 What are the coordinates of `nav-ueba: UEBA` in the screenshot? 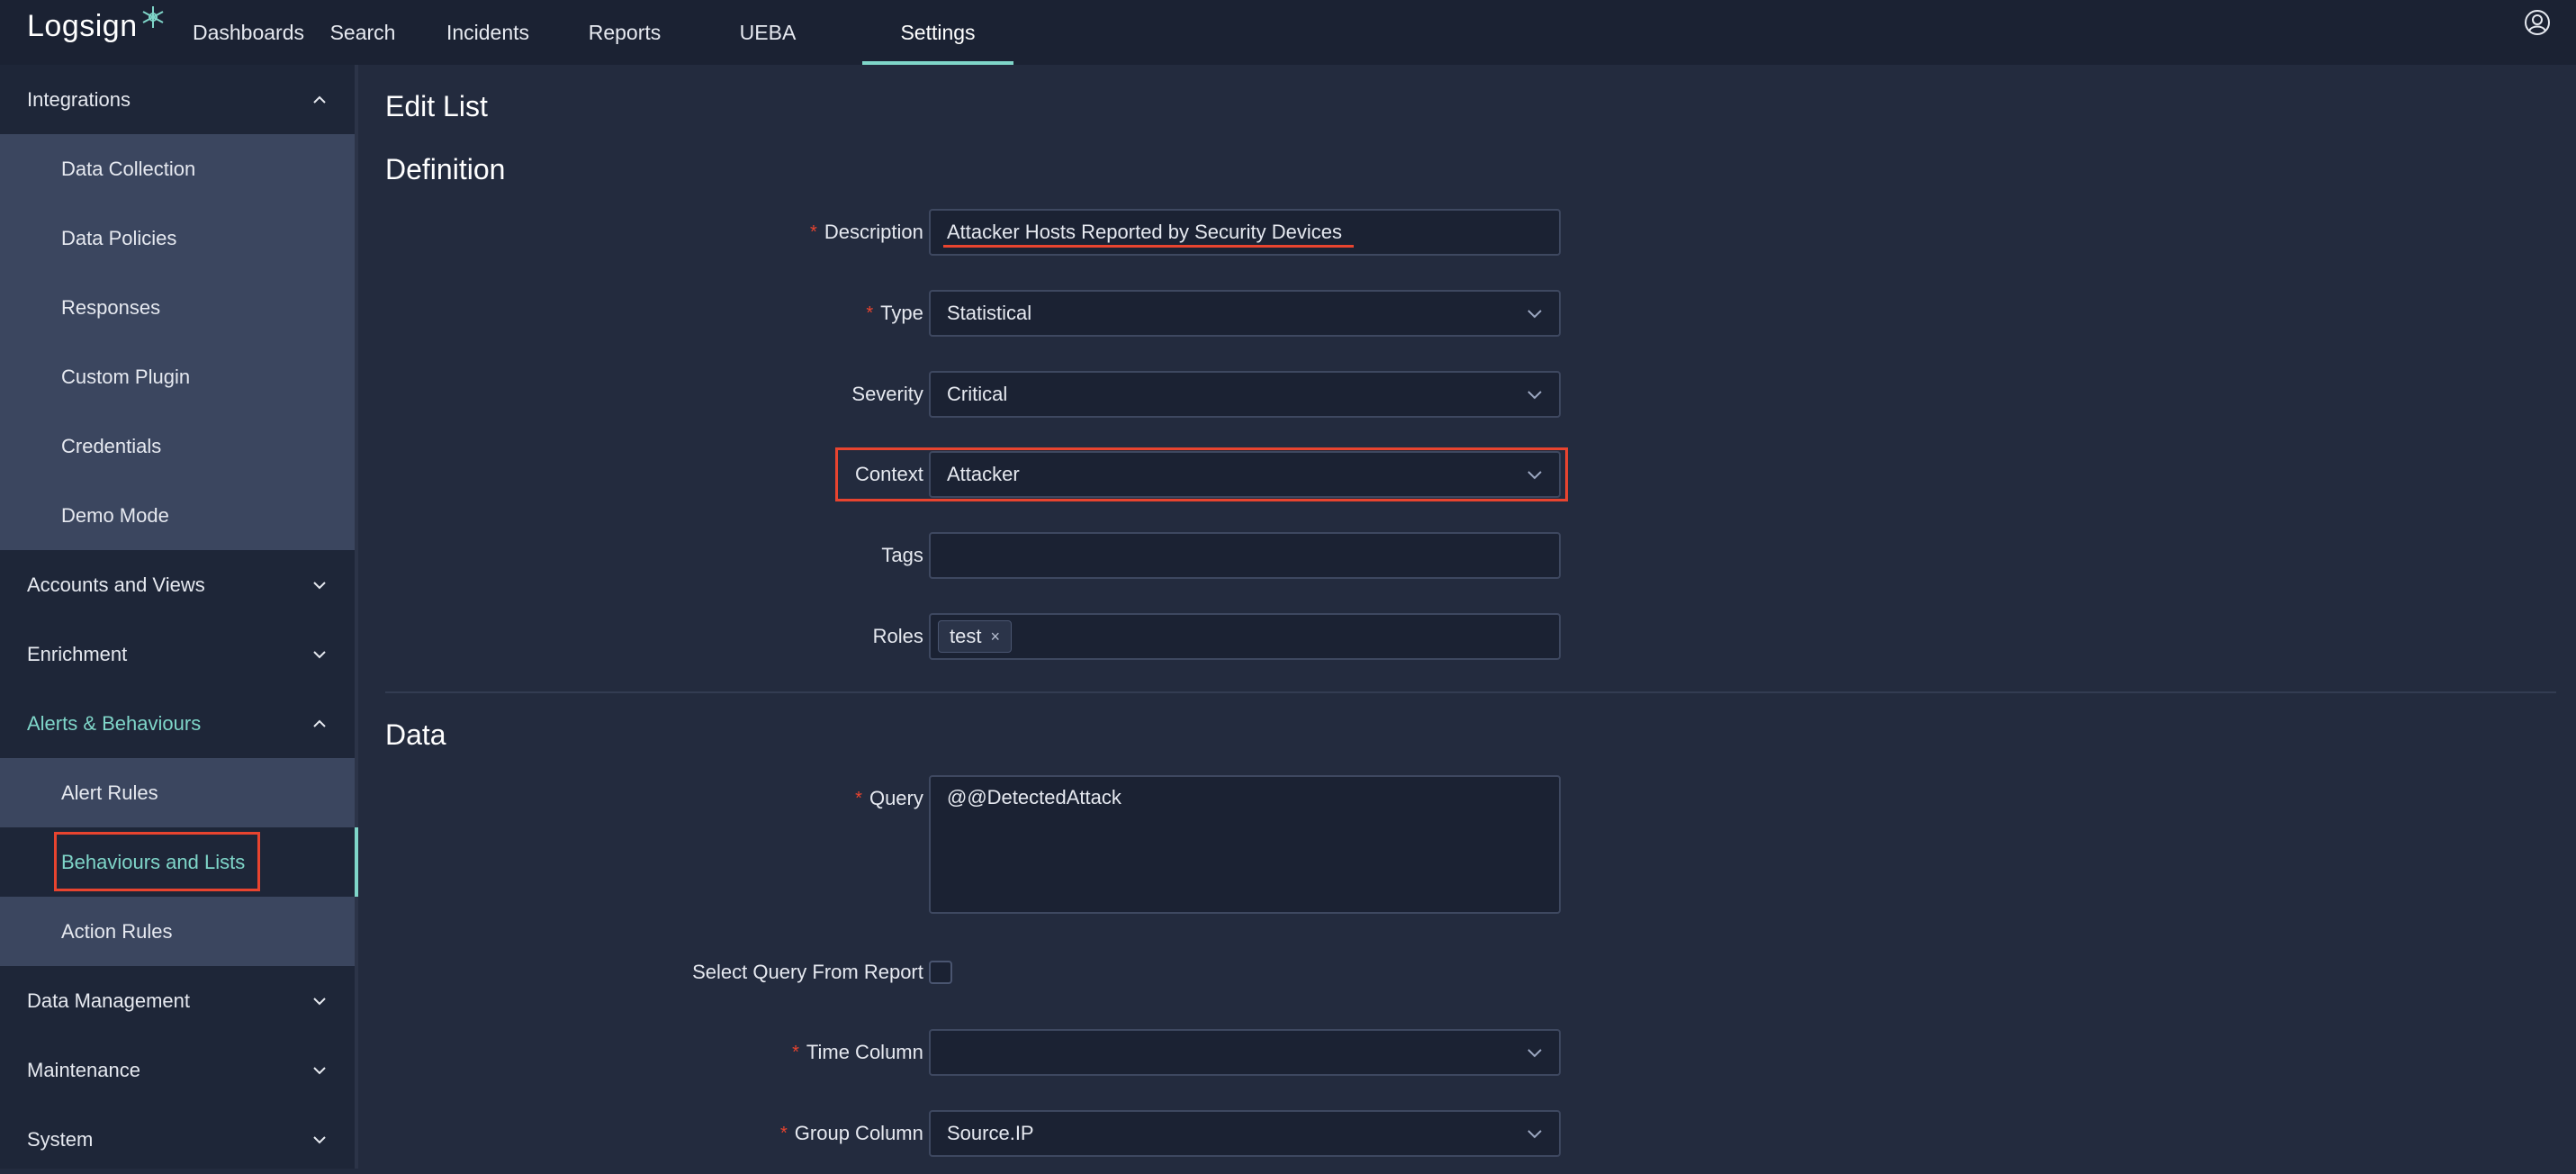 It's located at (767, 32).